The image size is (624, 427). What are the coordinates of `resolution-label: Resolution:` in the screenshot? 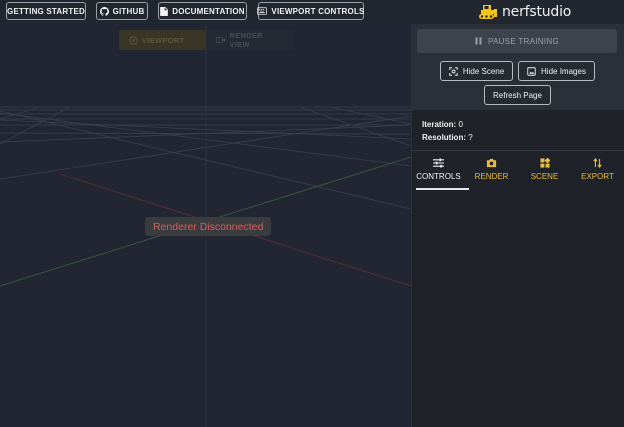 It's located at (444, 137).